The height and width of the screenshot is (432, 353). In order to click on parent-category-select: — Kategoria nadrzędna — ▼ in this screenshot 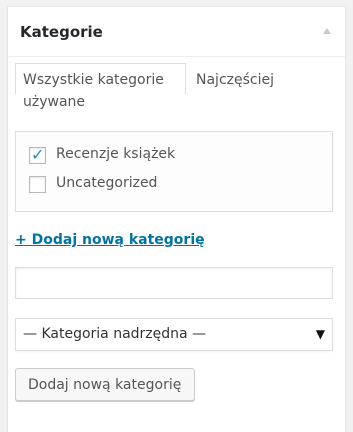, I will do `click(174, 334)`.